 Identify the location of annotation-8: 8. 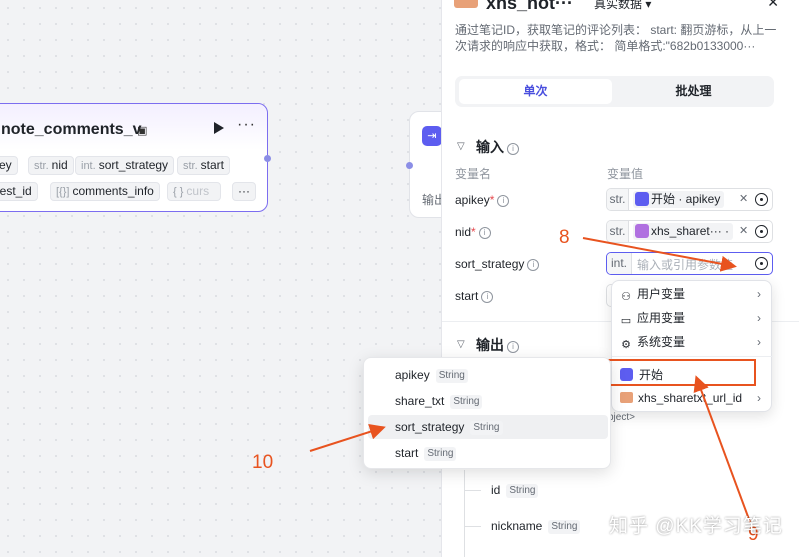
(564, 237).